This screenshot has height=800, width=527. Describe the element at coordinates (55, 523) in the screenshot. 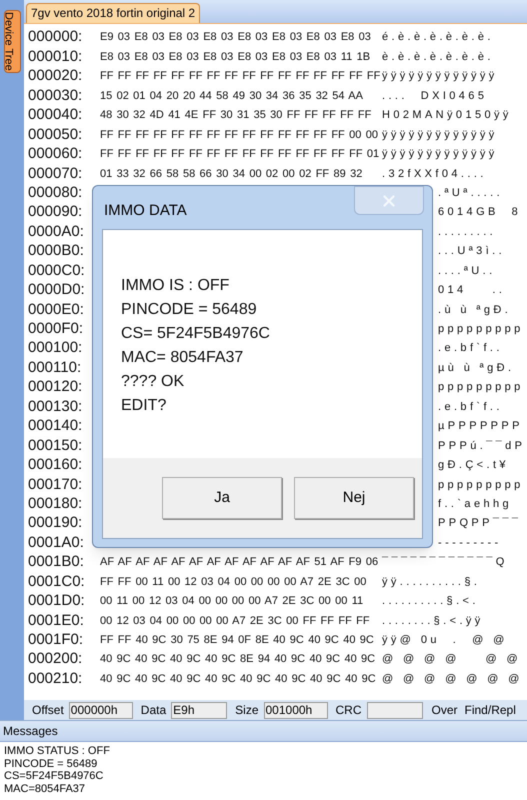

I see `row-offset: 000190:` at that location.